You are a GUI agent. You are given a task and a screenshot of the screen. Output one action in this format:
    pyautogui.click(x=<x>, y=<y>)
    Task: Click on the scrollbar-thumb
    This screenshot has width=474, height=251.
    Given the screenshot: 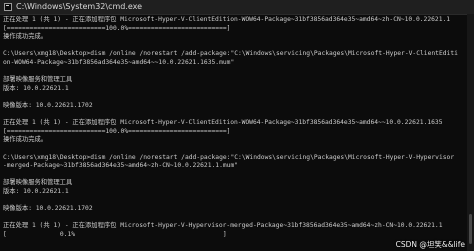 What is the action you would take?
    pyautogui.click(x=470, y=229)
    